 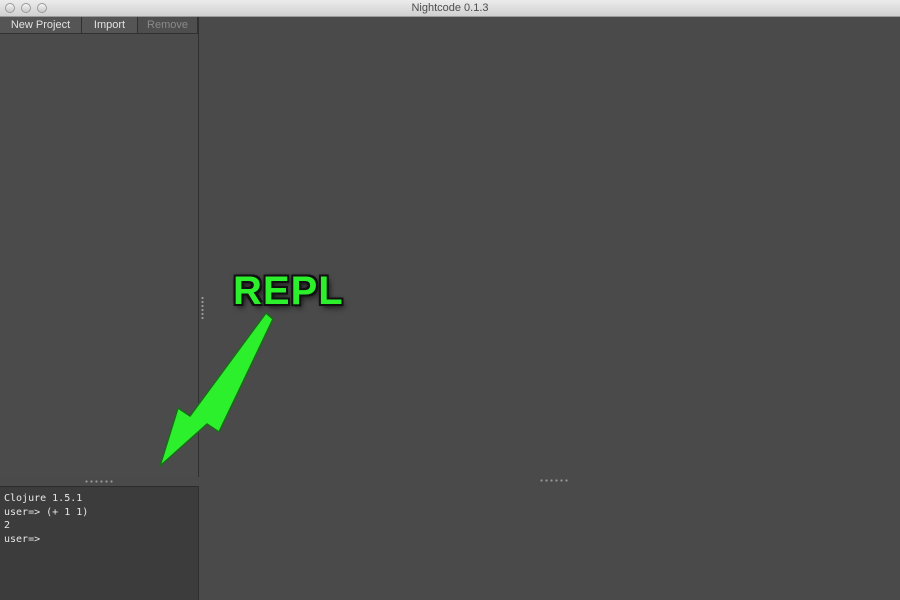 I want to click on repl-line: Clojure 1.5.1, so click(x=43, y=498).